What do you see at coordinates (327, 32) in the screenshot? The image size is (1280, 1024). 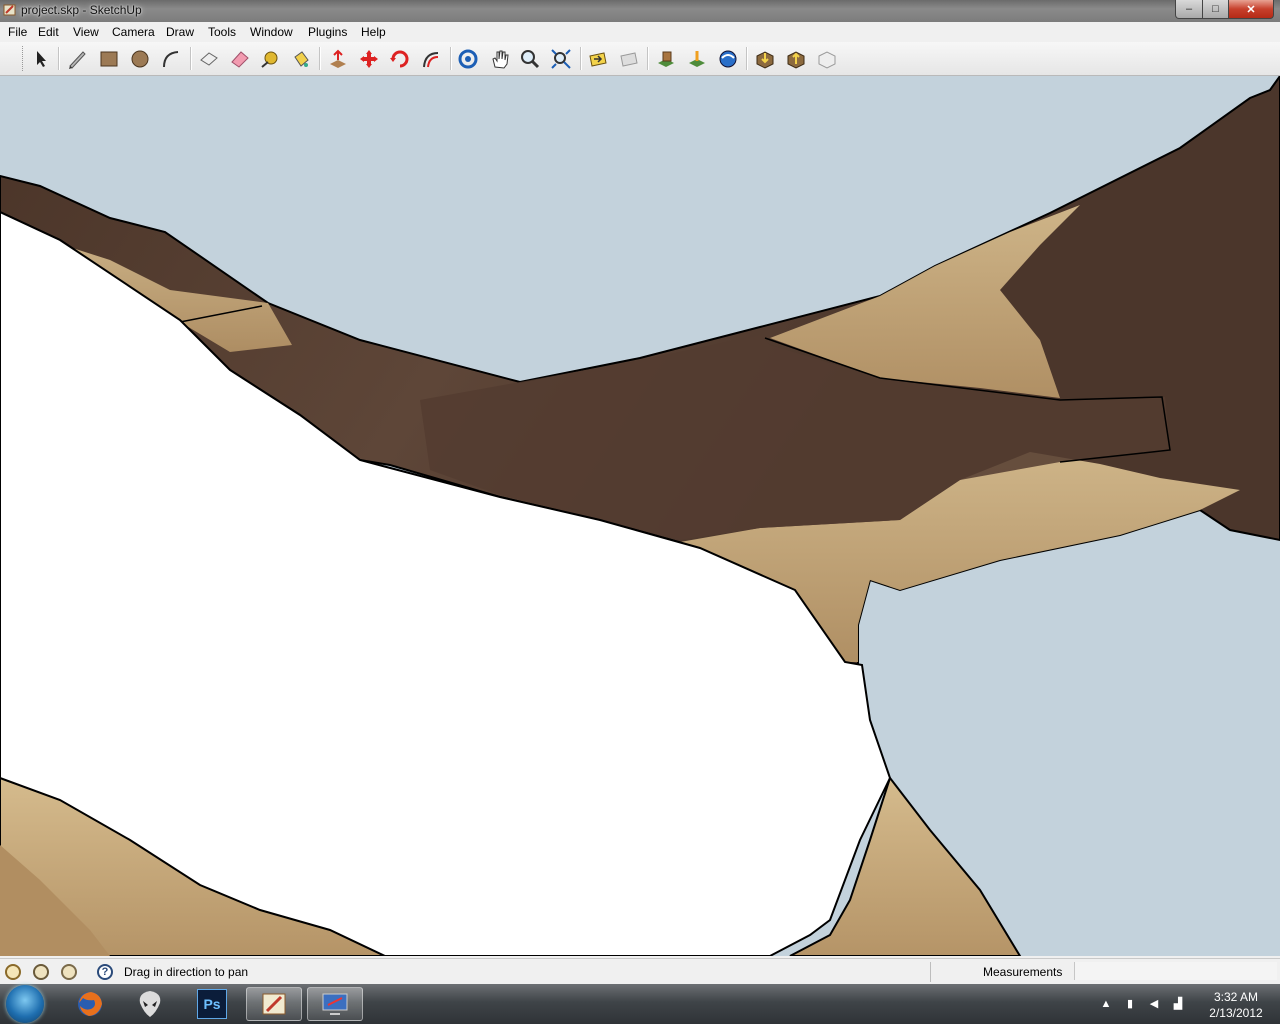 I see `menu-plugins: Plugins` at bounding box center [327, 32].